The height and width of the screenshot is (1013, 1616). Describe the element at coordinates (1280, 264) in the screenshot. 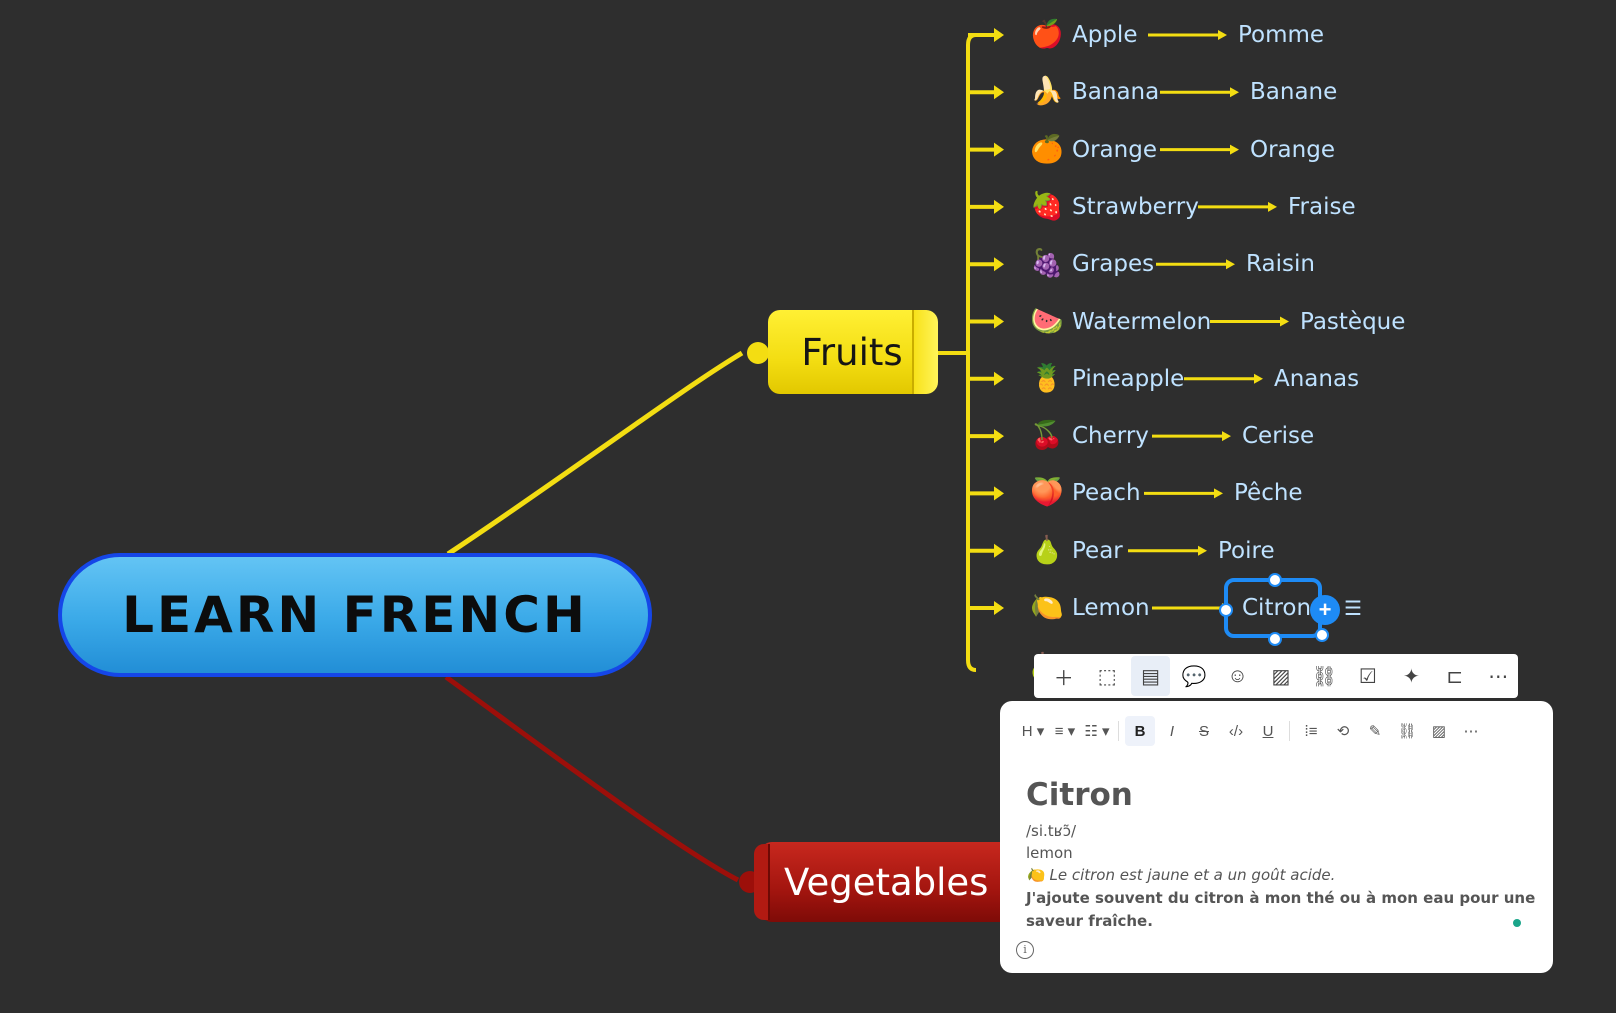

I see `fruit-french-4: Raisin` at that location.